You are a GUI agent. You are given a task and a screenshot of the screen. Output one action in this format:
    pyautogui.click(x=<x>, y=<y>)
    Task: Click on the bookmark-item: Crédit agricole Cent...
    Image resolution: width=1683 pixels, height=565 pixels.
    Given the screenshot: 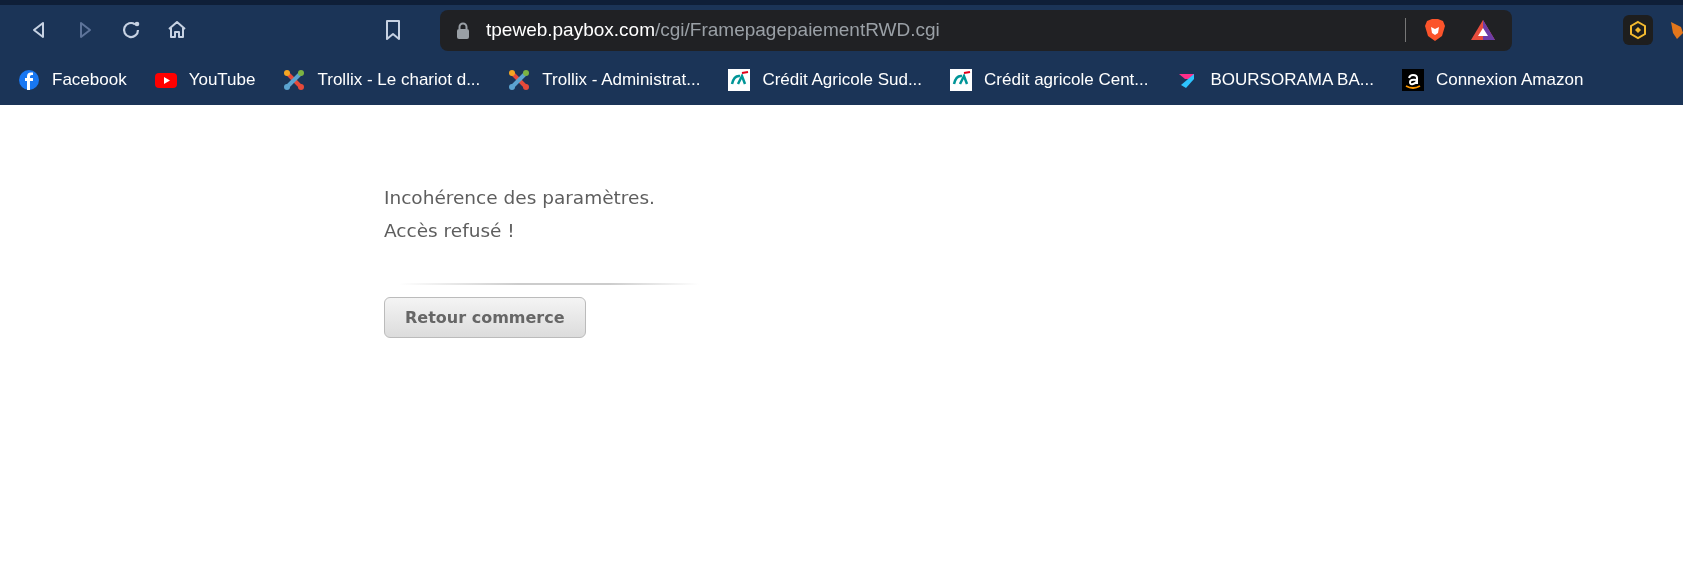 What is the action you would take?
    pyautogui.click(x=1049, y=80)
    